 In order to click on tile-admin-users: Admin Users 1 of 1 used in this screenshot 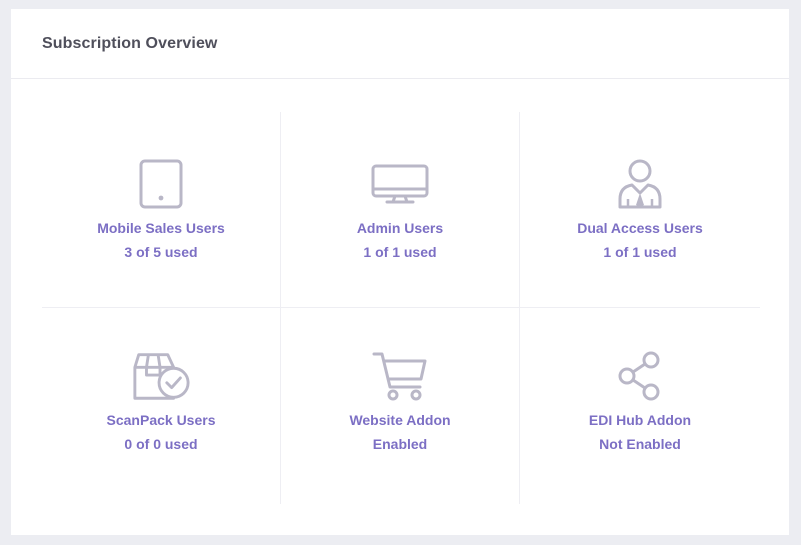, I will do `click(399, 210)`.